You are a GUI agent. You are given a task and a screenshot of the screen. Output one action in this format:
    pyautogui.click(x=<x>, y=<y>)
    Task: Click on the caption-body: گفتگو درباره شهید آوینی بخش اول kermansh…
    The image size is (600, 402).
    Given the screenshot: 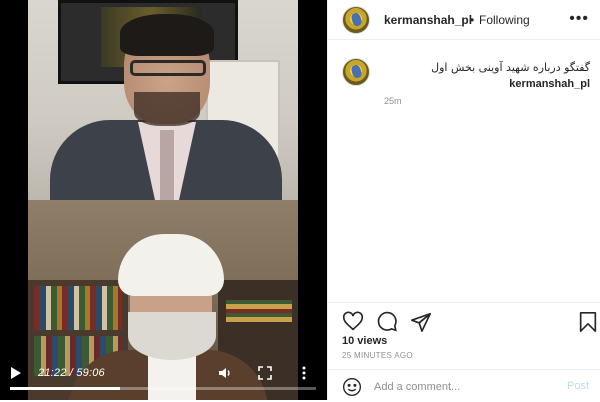 What is the action you would take?
    pyautogui.click(x=487, y=76)
    